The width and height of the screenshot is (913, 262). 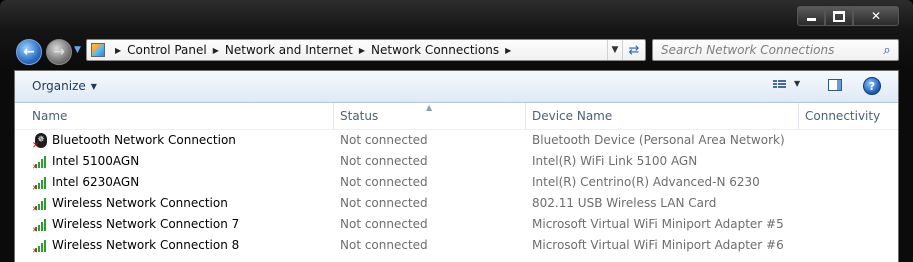 What do you see at coordinates (456, 87) in the screenshot?
I see `command-bar: Organize ▼ ▼ ?` at bounding box center [456, 87].